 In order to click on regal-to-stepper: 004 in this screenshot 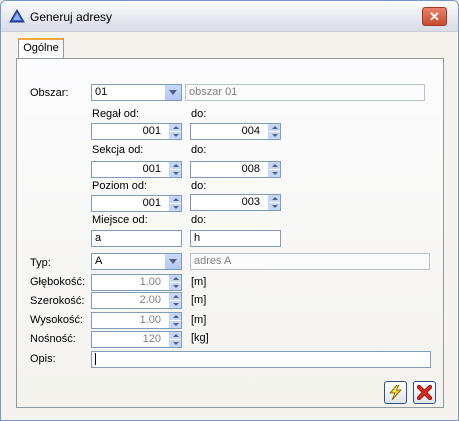, I will do `click(235, 131)`.